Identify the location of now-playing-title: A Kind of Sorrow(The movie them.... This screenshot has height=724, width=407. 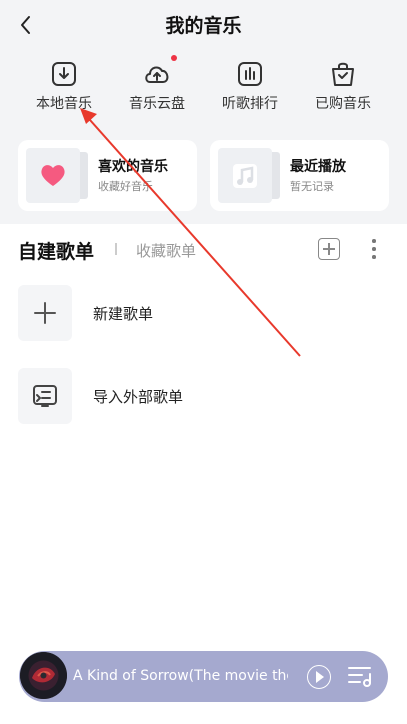
(180, 676).